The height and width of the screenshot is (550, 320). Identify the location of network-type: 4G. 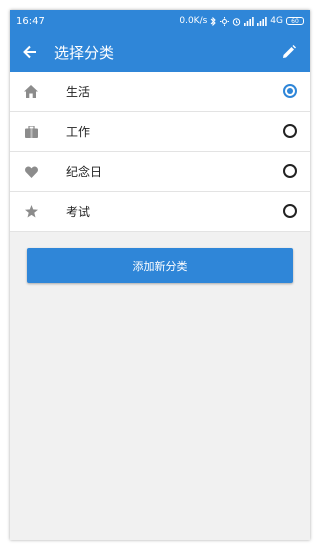
(276, 21).